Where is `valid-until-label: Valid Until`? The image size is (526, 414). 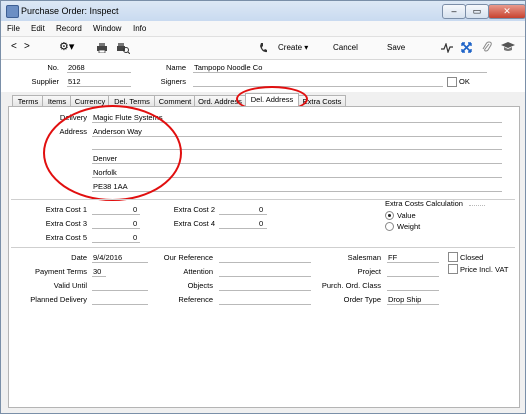
valid-until-label: Valid Until is located at coordinates (70, 285).